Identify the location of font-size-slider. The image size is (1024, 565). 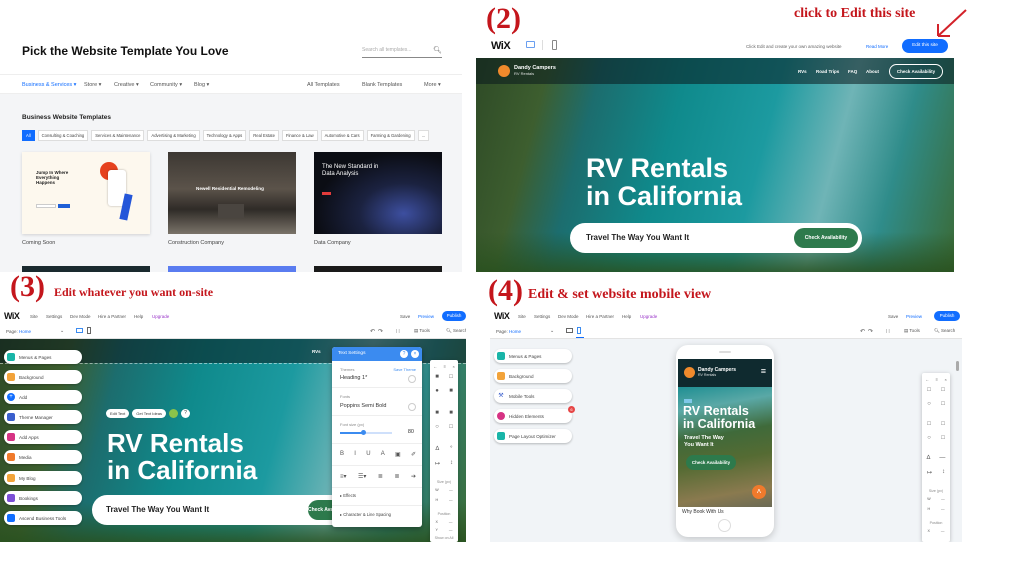
(366, 432).